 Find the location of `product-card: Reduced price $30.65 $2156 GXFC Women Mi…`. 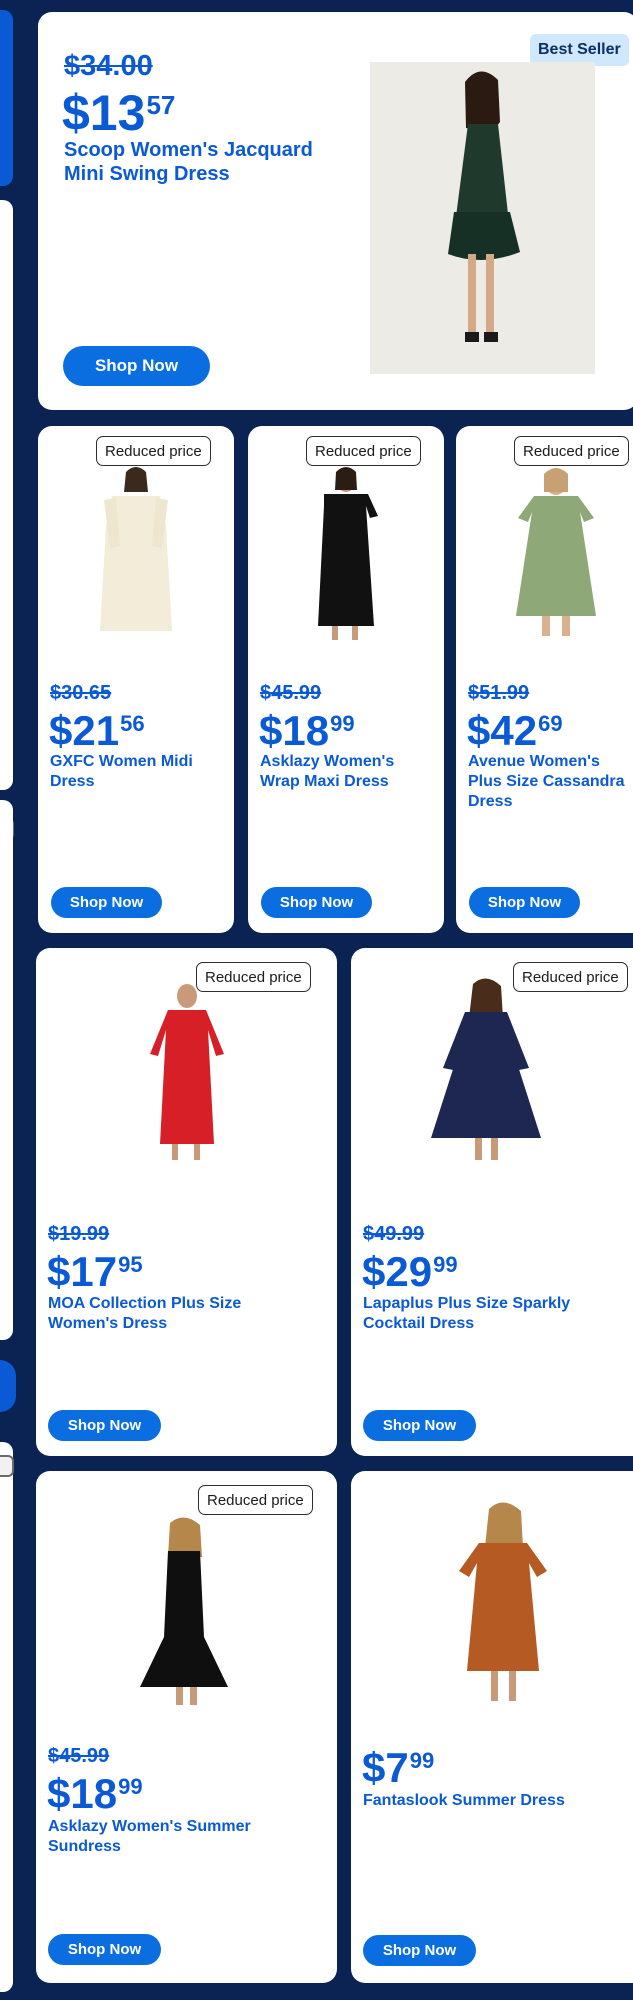

product-card: Reduced price $30.65 $2156 GXFC Women Mi… is located at coordinates (136, 679).